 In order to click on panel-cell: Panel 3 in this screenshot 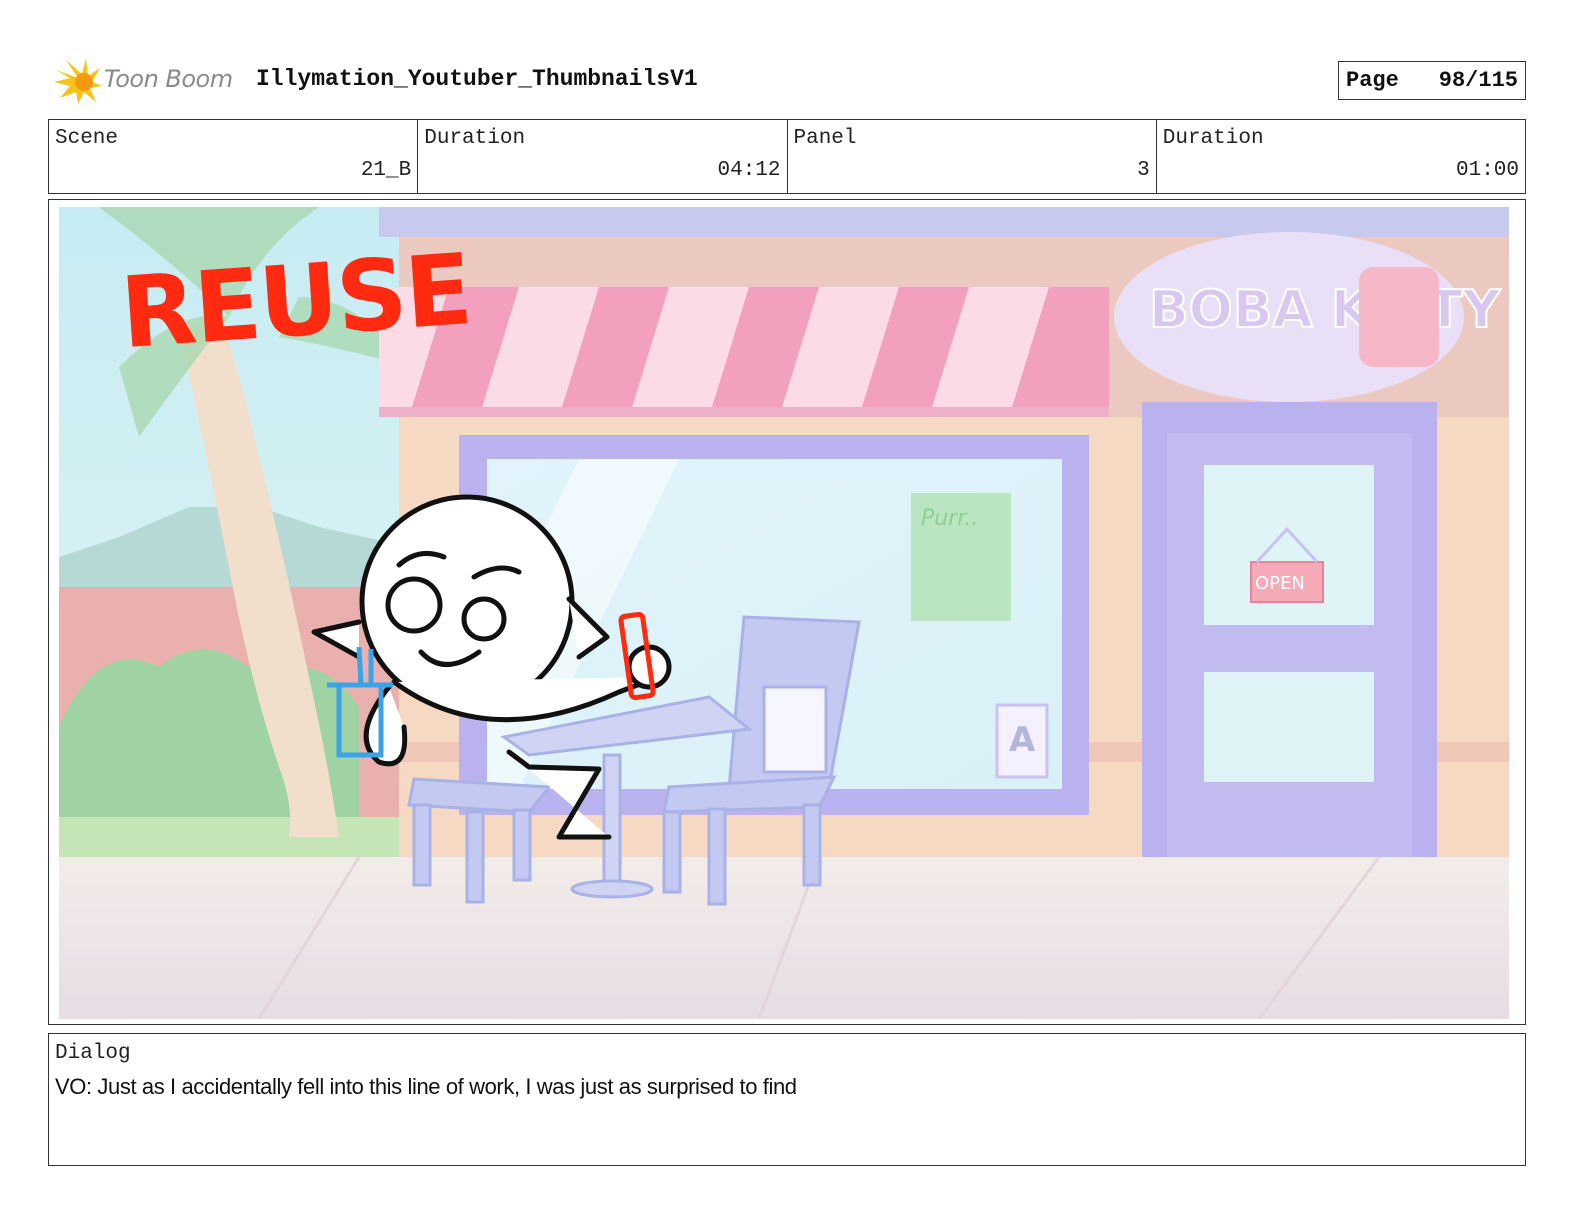, I will do `click(972, 156)`.